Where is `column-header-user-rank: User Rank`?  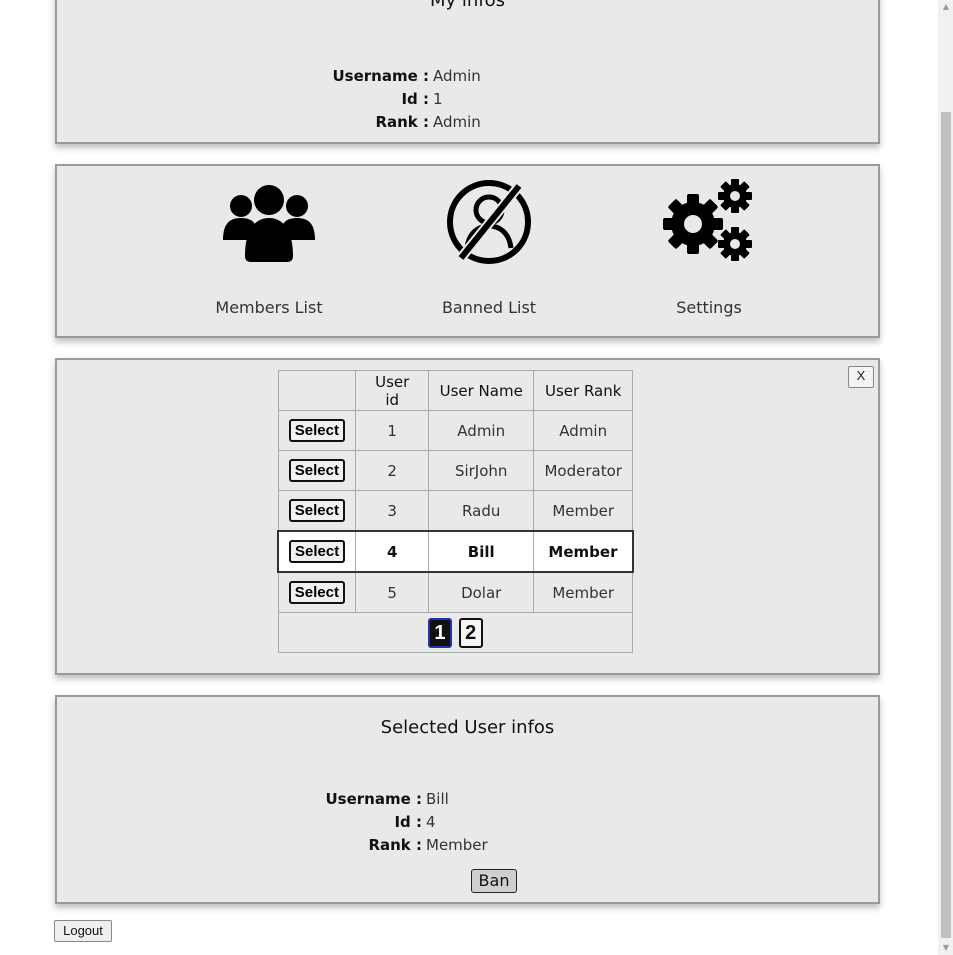 column-header-user-rank: User Rank is located at coordinates (583, 390).